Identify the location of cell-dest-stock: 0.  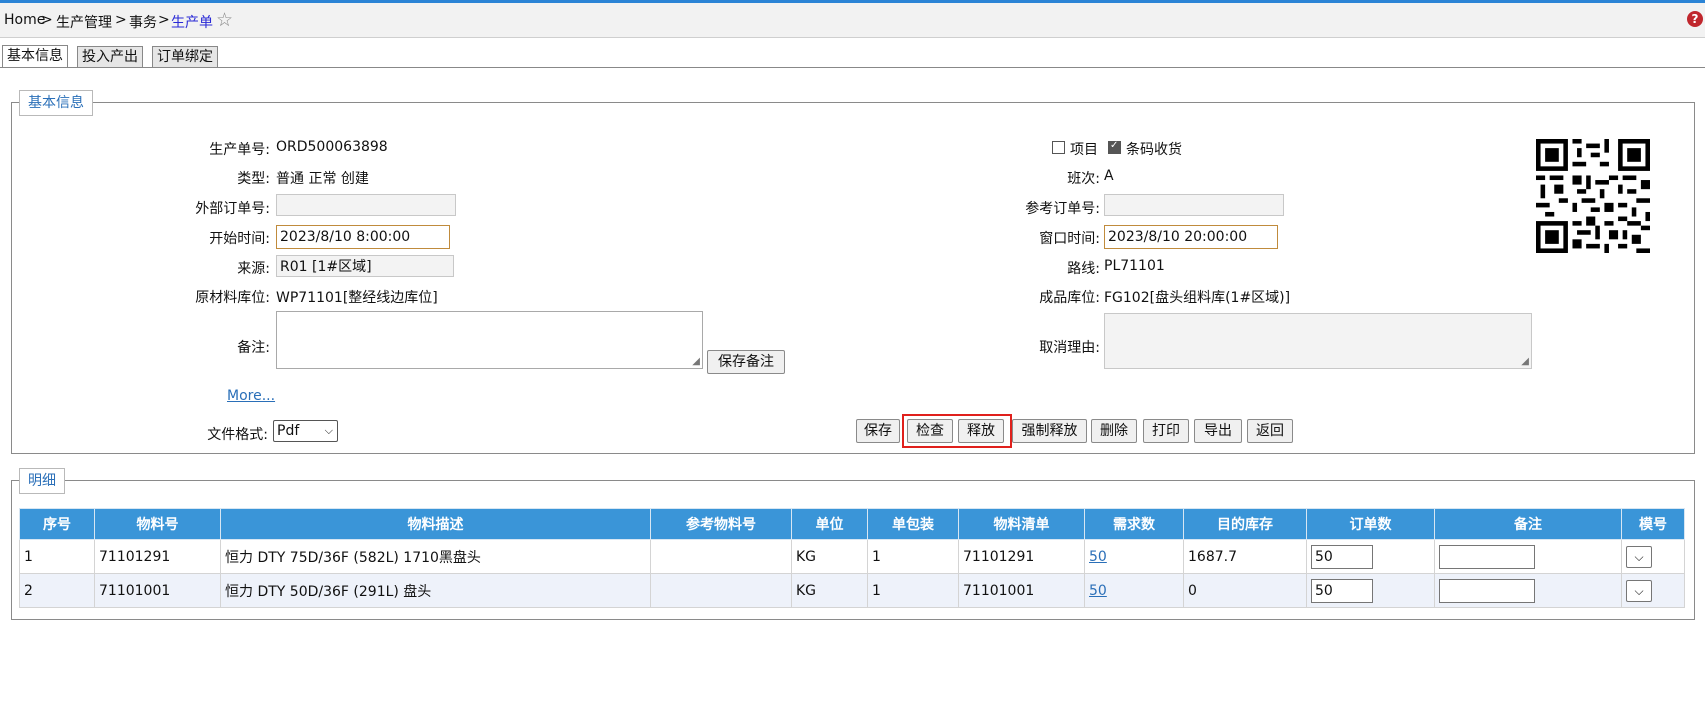
(1245, 590).